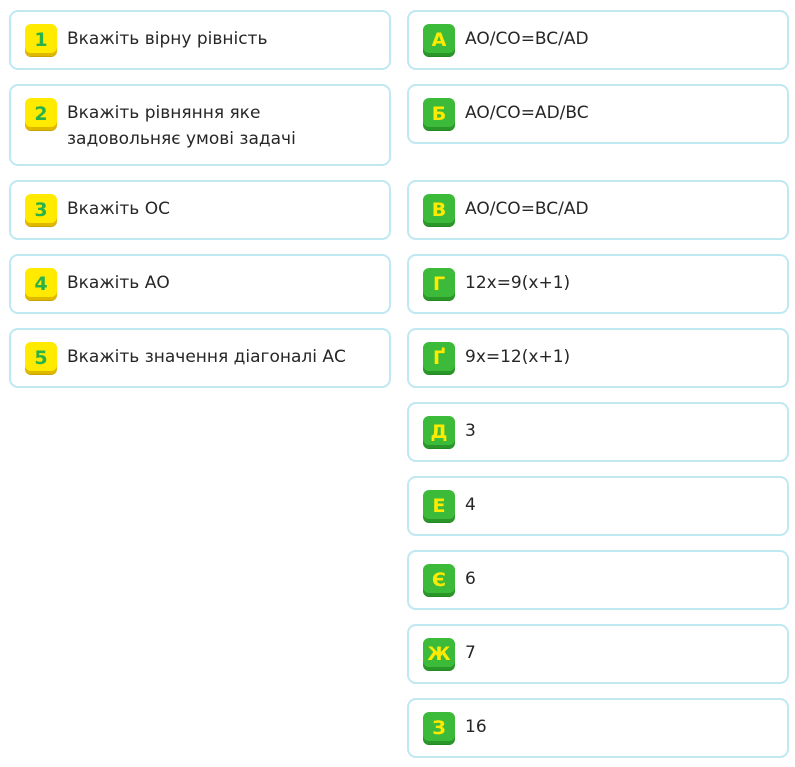  Describe the element at coordinates (118, 283) in the screenshot. I see `question-text: Вкажіть АО` at that location.